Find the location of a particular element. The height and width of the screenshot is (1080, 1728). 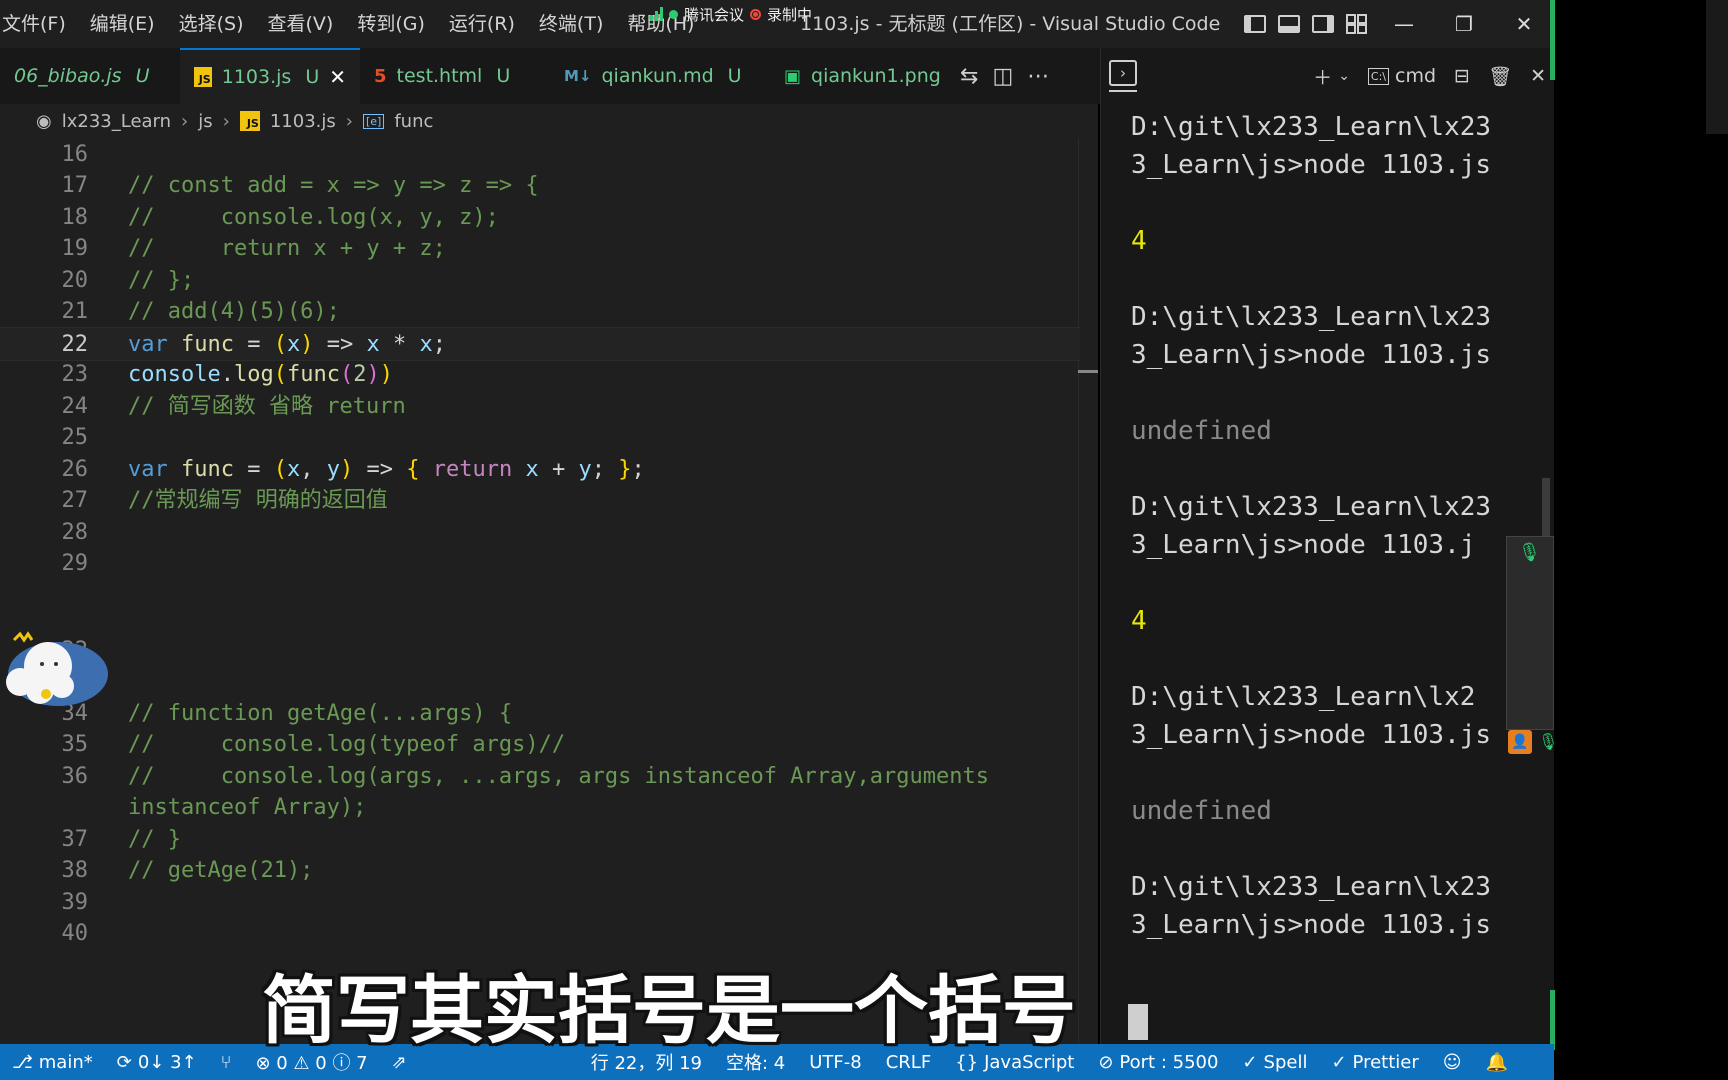

sync-indicator: ⟳ 0↓ 3↑ is located at coordinates (157, 1062).